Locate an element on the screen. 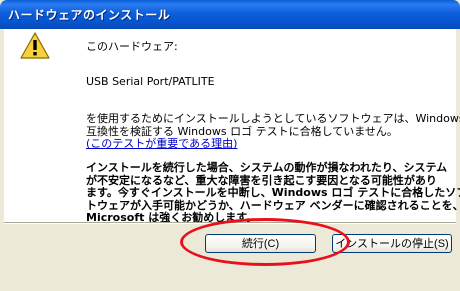 The width and height of the screenshot is (460, 291). risk-warning-line: ます。今すぐインストールを中断し、Windows ロゴ テストに合格したソフ is located at coordinates (273, 192).